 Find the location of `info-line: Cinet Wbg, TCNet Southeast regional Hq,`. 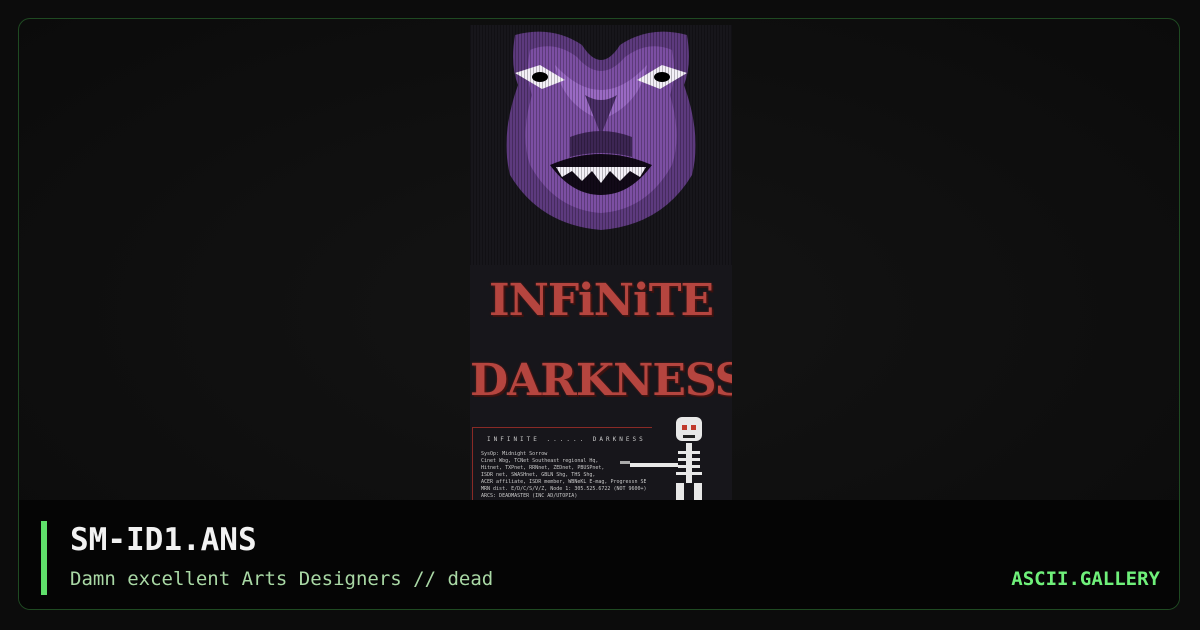

info-line: Cinet Wbg, TCNet Southeast regional Hq, is located at coordinates (540, 461).